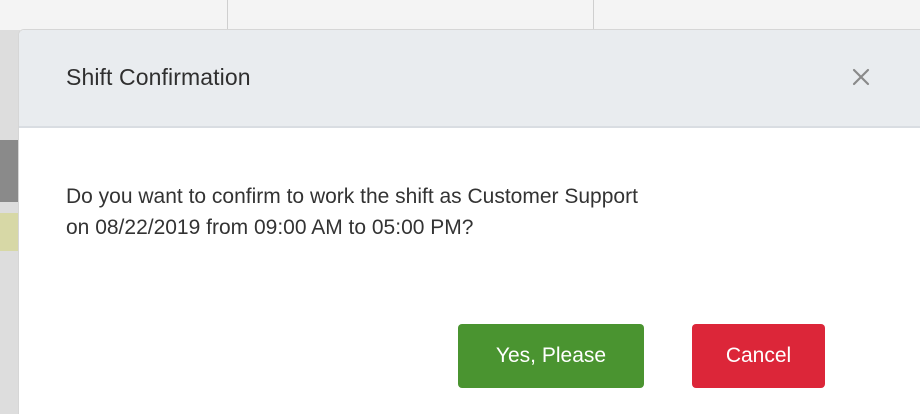  What do you see at coordinates (270, 227) in the screenshot?
I see `dialog-message-line: on 08/22/2019 from 09:00 AM to 05:00 PM?` at bounding box center [270, 227].